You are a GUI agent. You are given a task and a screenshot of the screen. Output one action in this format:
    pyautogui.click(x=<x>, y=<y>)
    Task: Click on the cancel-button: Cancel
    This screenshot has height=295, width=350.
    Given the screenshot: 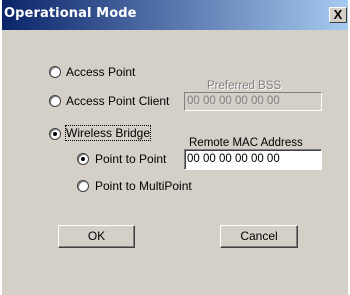 What is the action you would take?
    pyautogui.click(x=259, y=236)
    